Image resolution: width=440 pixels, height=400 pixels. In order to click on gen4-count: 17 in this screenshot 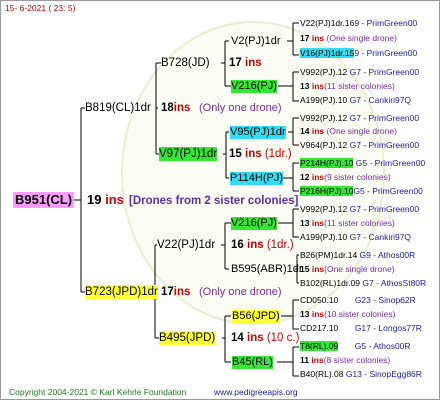, I will do `click(305, 38)`.